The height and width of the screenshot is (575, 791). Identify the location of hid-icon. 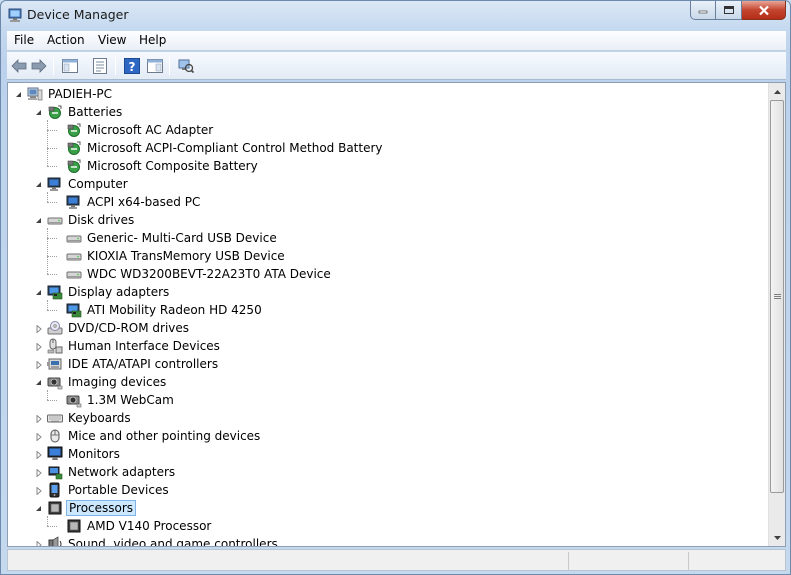
(55, 346).